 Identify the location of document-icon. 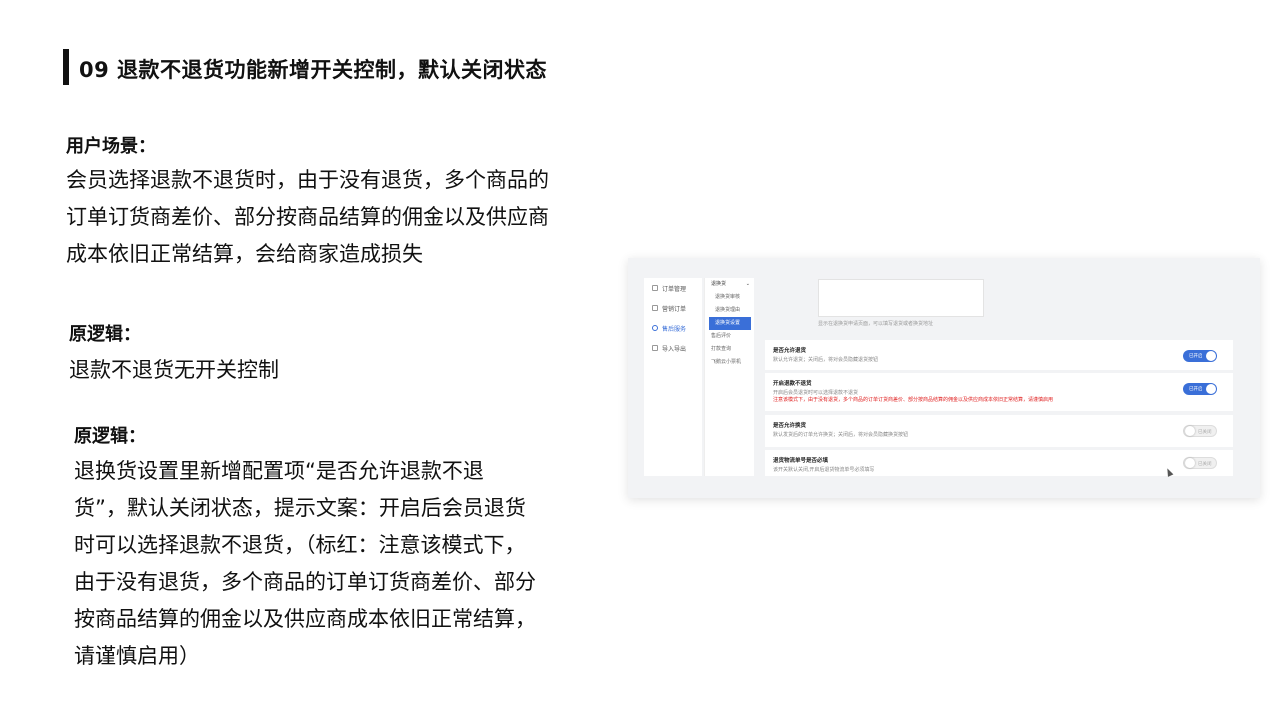
(655, 308).